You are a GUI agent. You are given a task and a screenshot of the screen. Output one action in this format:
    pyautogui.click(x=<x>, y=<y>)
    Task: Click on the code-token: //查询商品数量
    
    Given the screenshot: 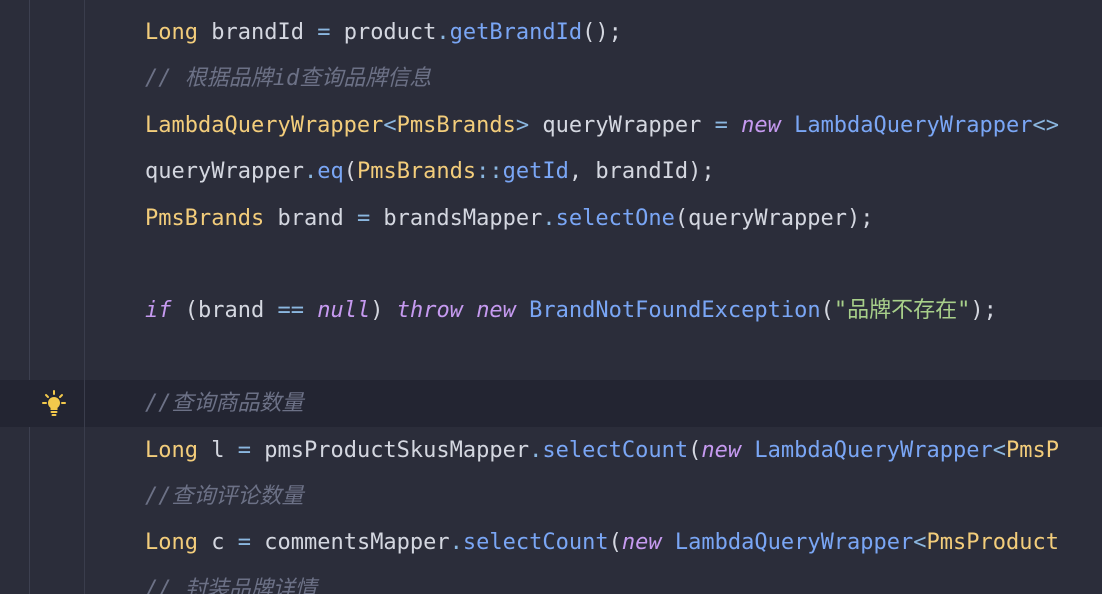 What is the action you would take?
    pyautogui.click(x=224, y=404)
    